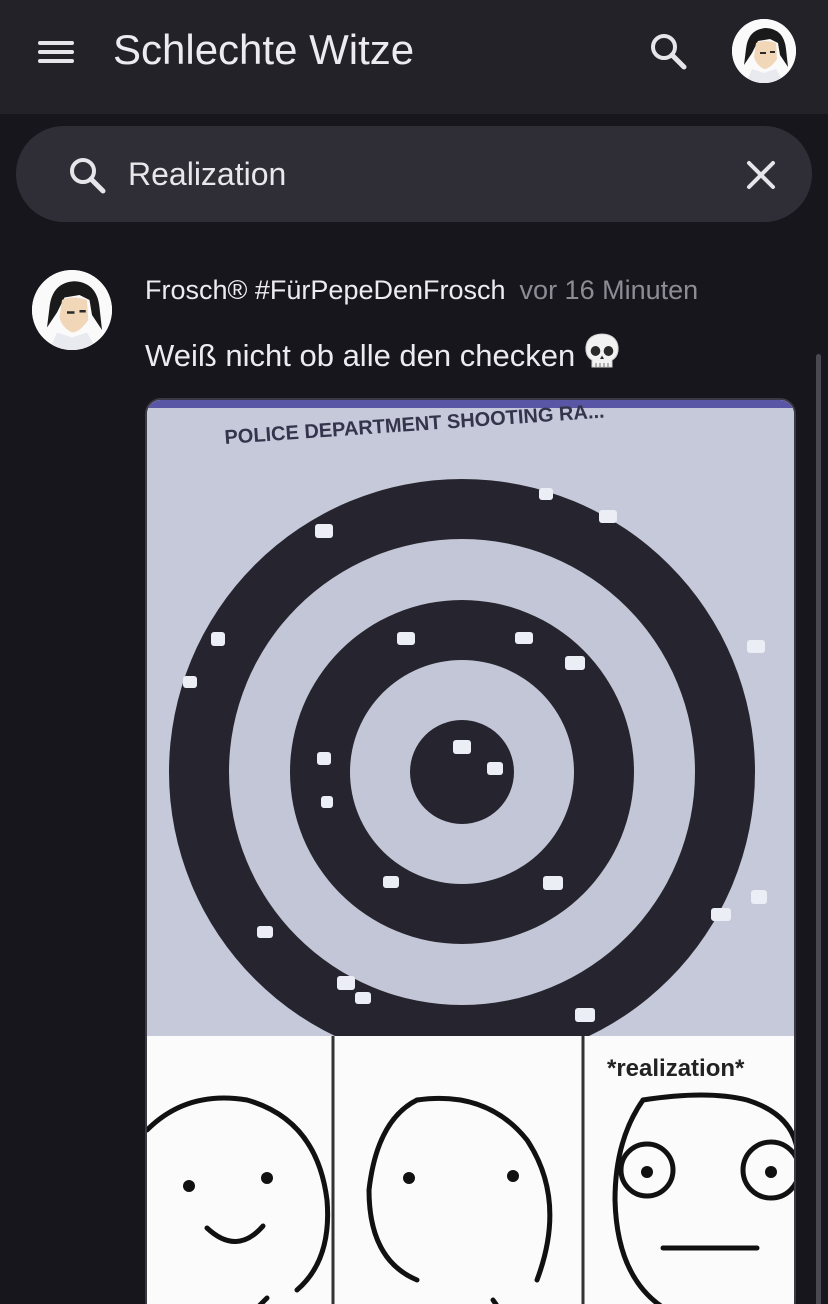 The height and width of the screenshot is (1304, 828). Describe the element at coordinates (72, 310) in the screenshot. I see `author-avatar` at that location.